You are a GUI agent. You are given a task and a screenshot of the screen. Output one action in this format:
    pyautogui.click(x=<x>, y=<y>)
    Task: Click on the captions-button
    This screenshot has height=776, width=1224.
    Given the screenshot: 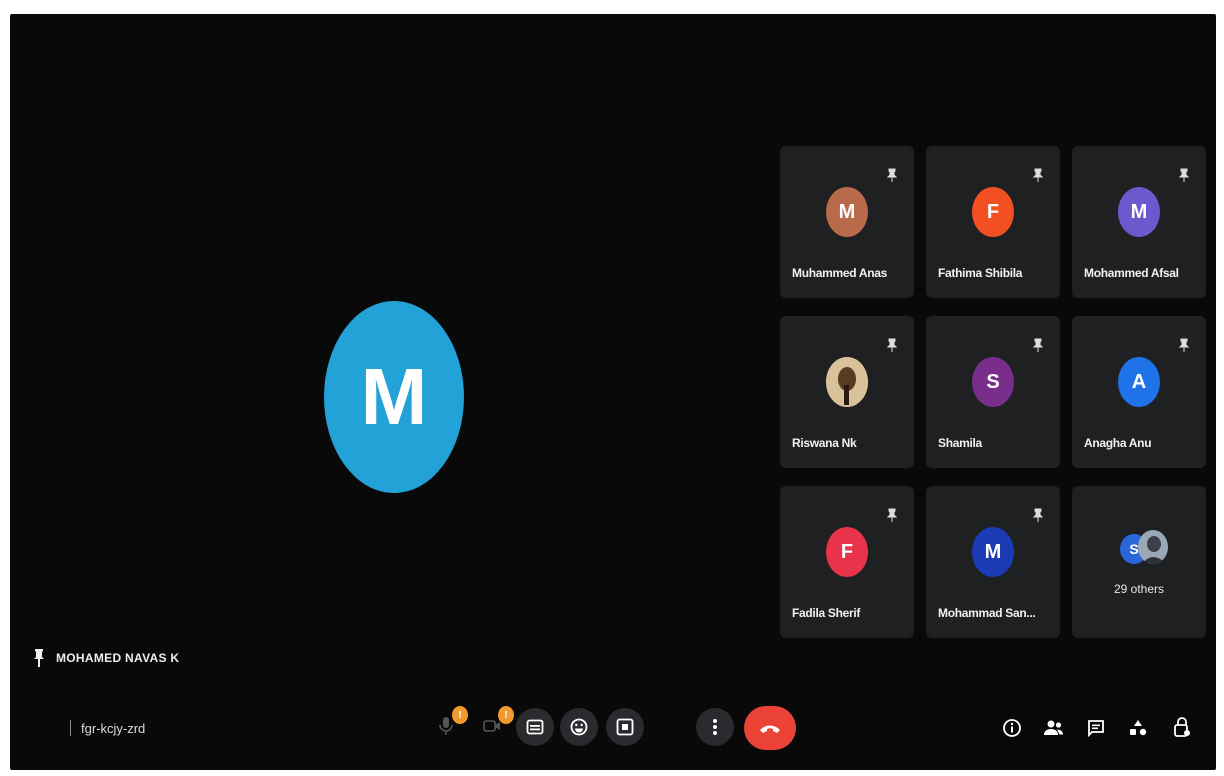 What is the action you would take?
    pyautogui.click(x=535, y=727)
    